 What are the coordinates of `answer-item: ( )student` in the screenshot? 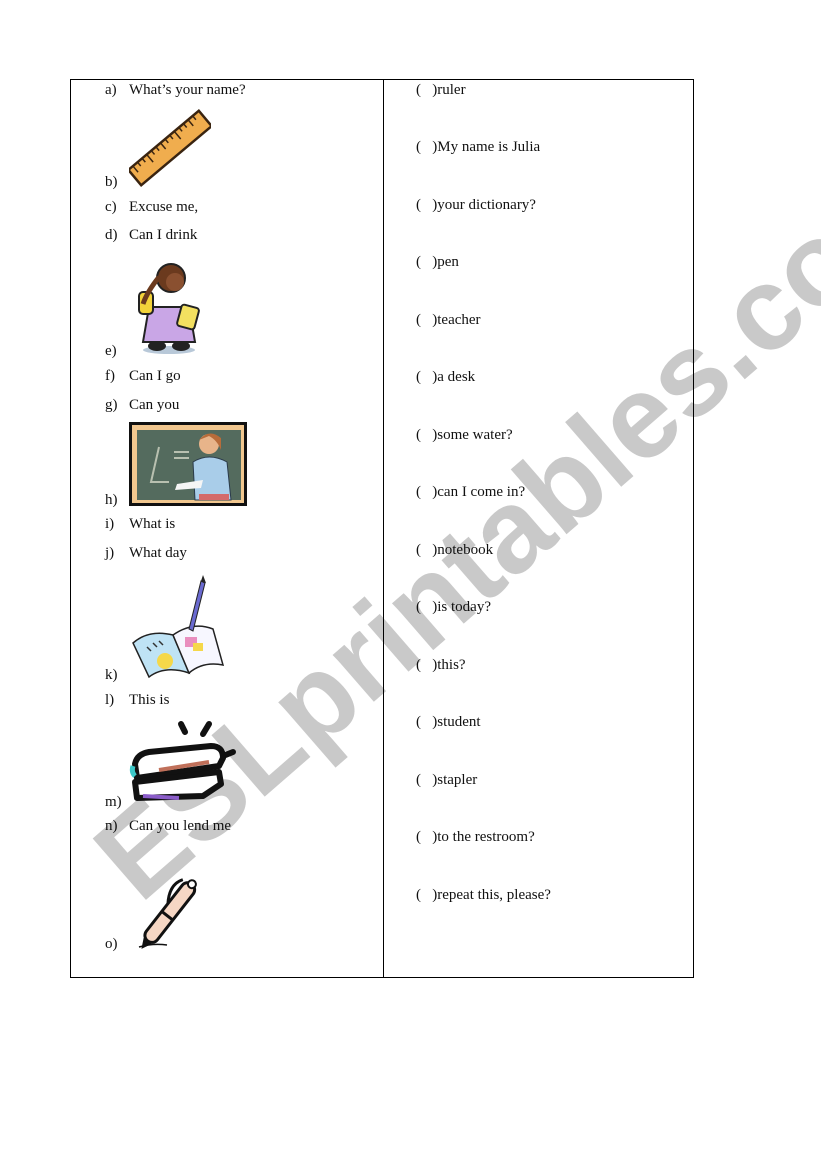 It's located at (448, 722).